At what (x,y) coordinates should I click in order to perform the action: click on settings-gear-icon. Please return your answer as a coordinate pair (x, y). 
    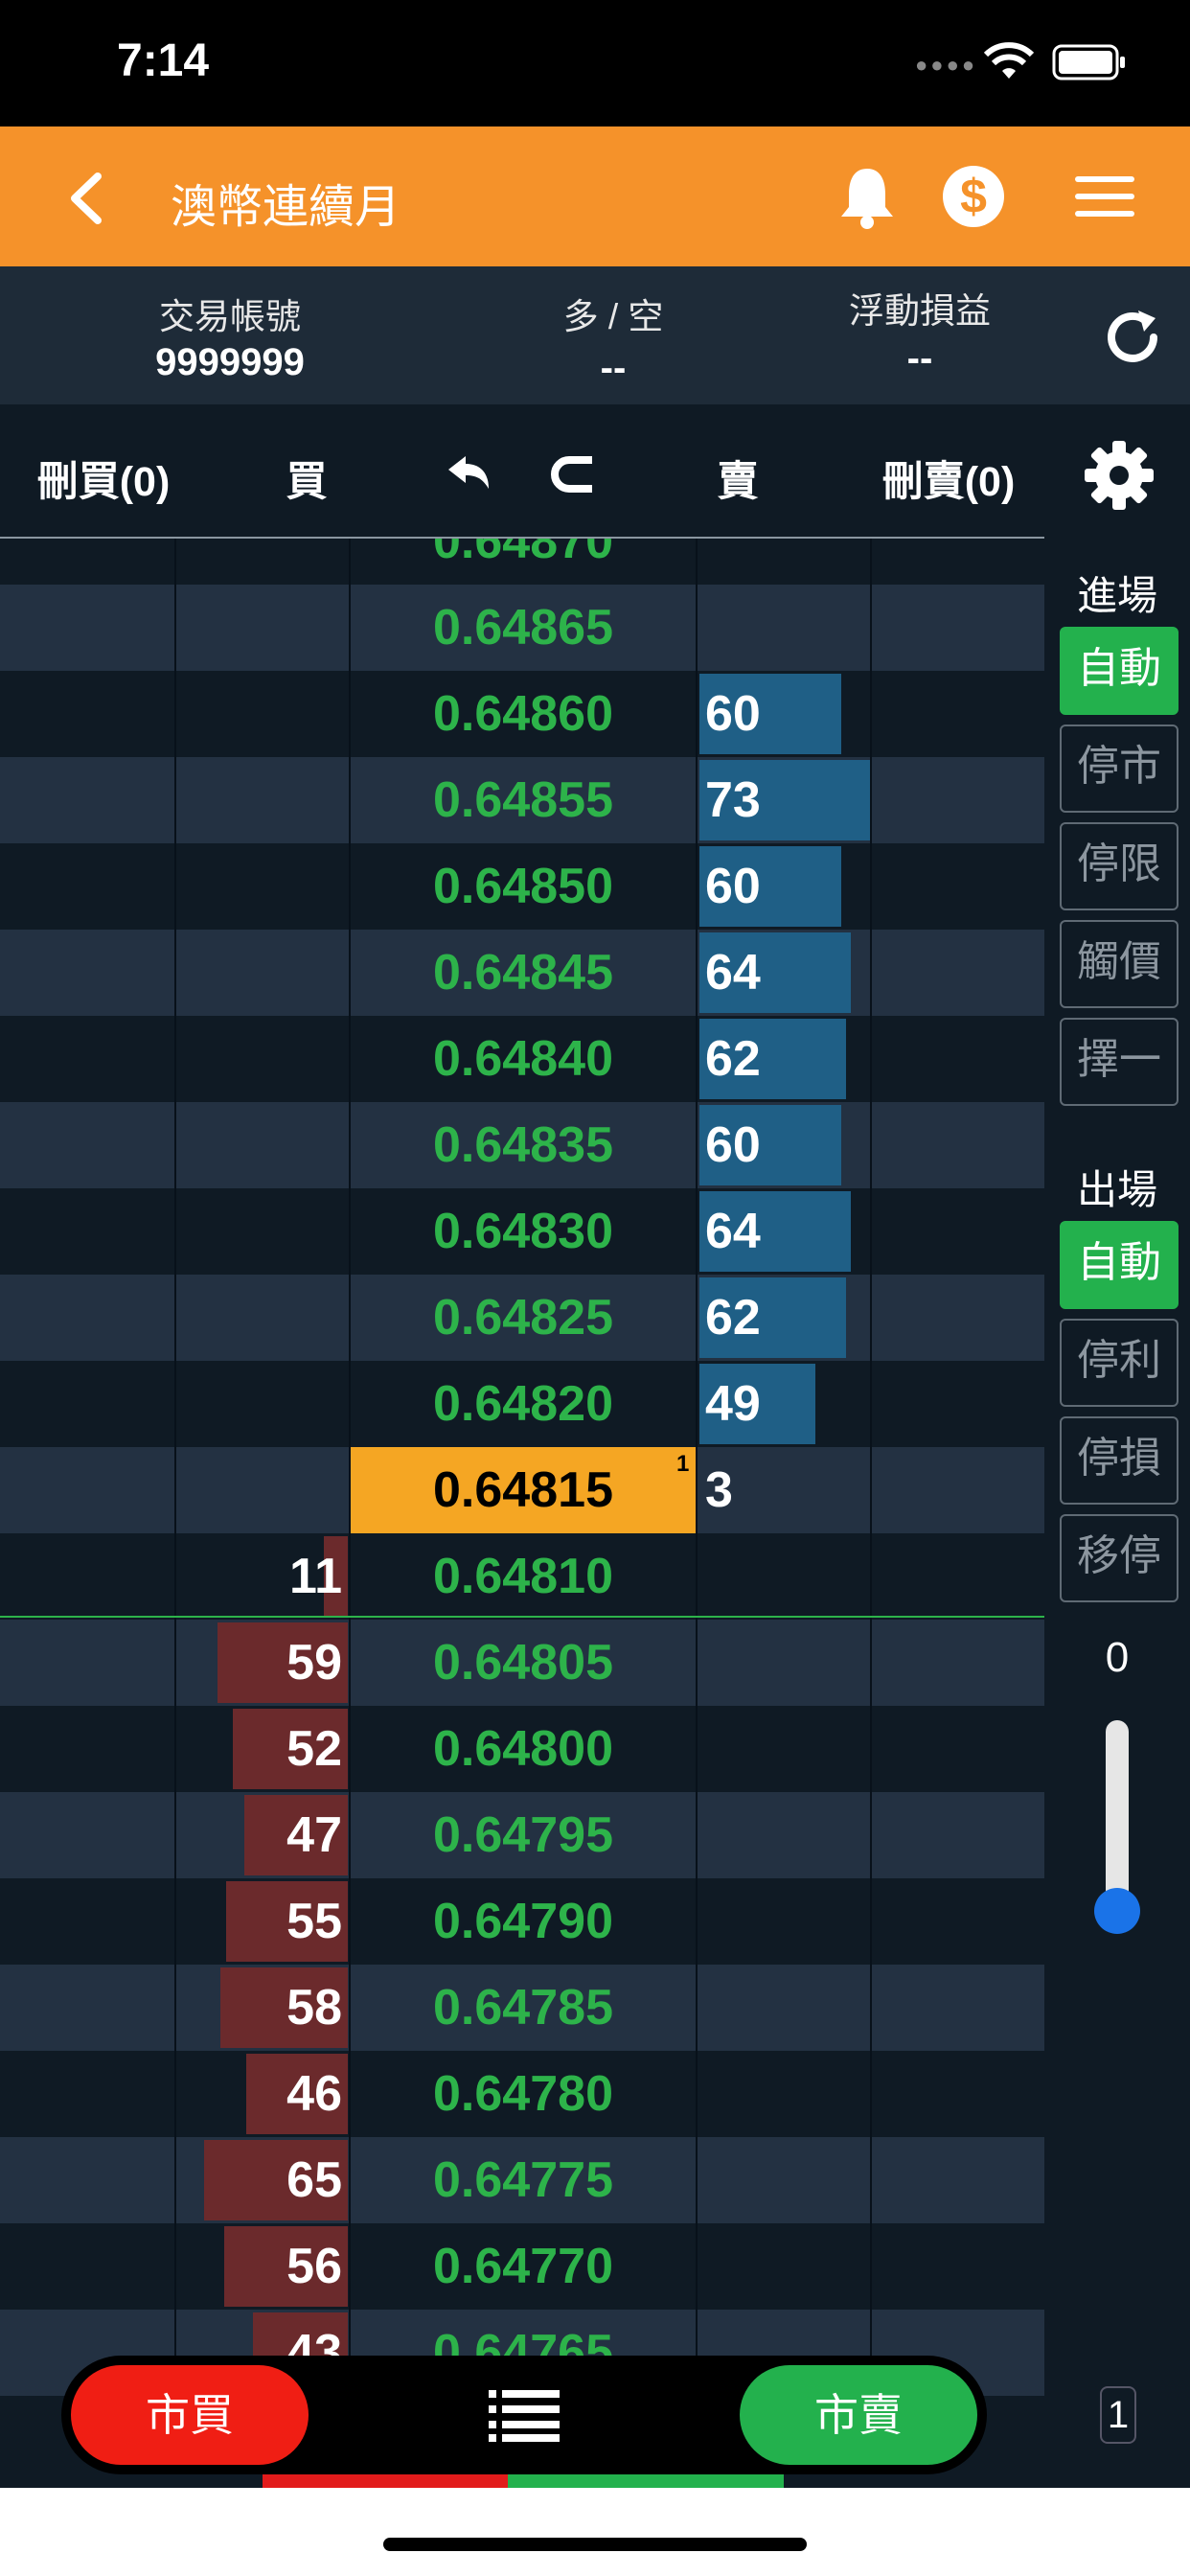
    Looking at the image, I should click on (1120, 475).